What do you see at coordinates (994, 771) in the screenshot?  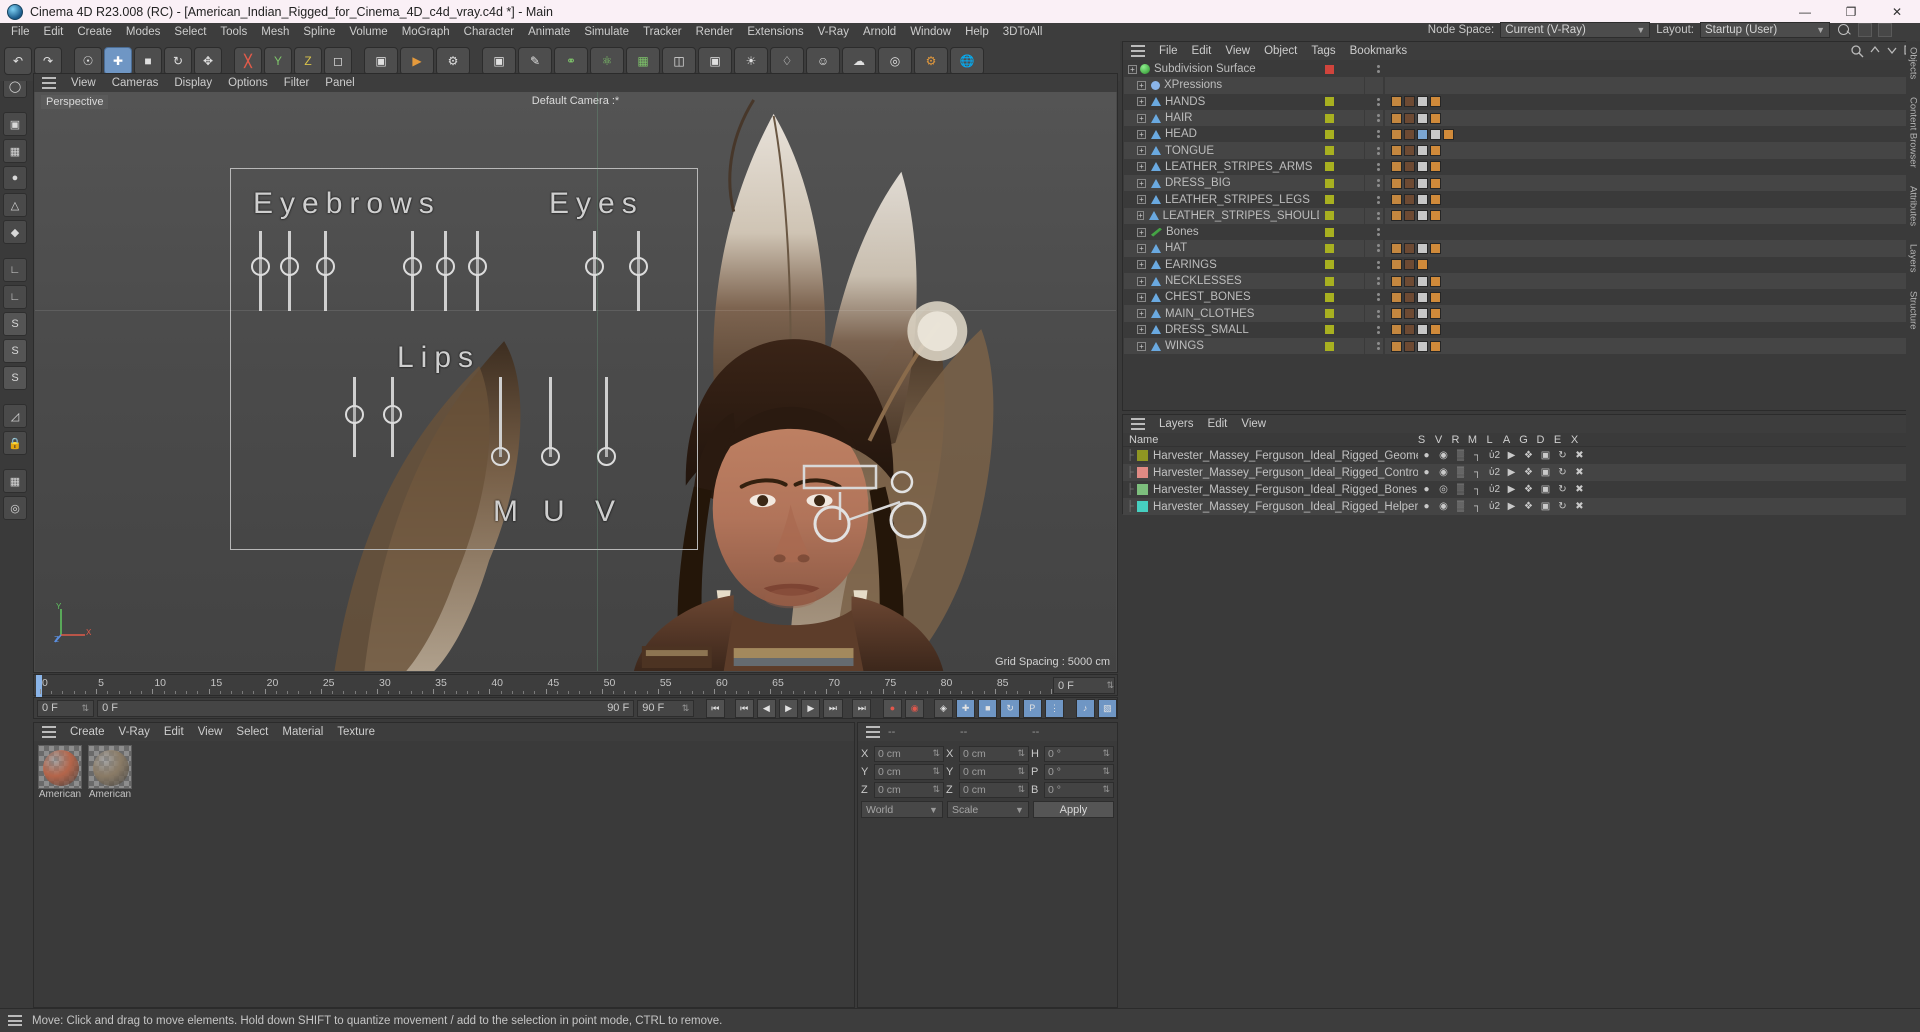 I see `coord-input-size-y: 0 cm ⇅` at bounding box center [994, 771].